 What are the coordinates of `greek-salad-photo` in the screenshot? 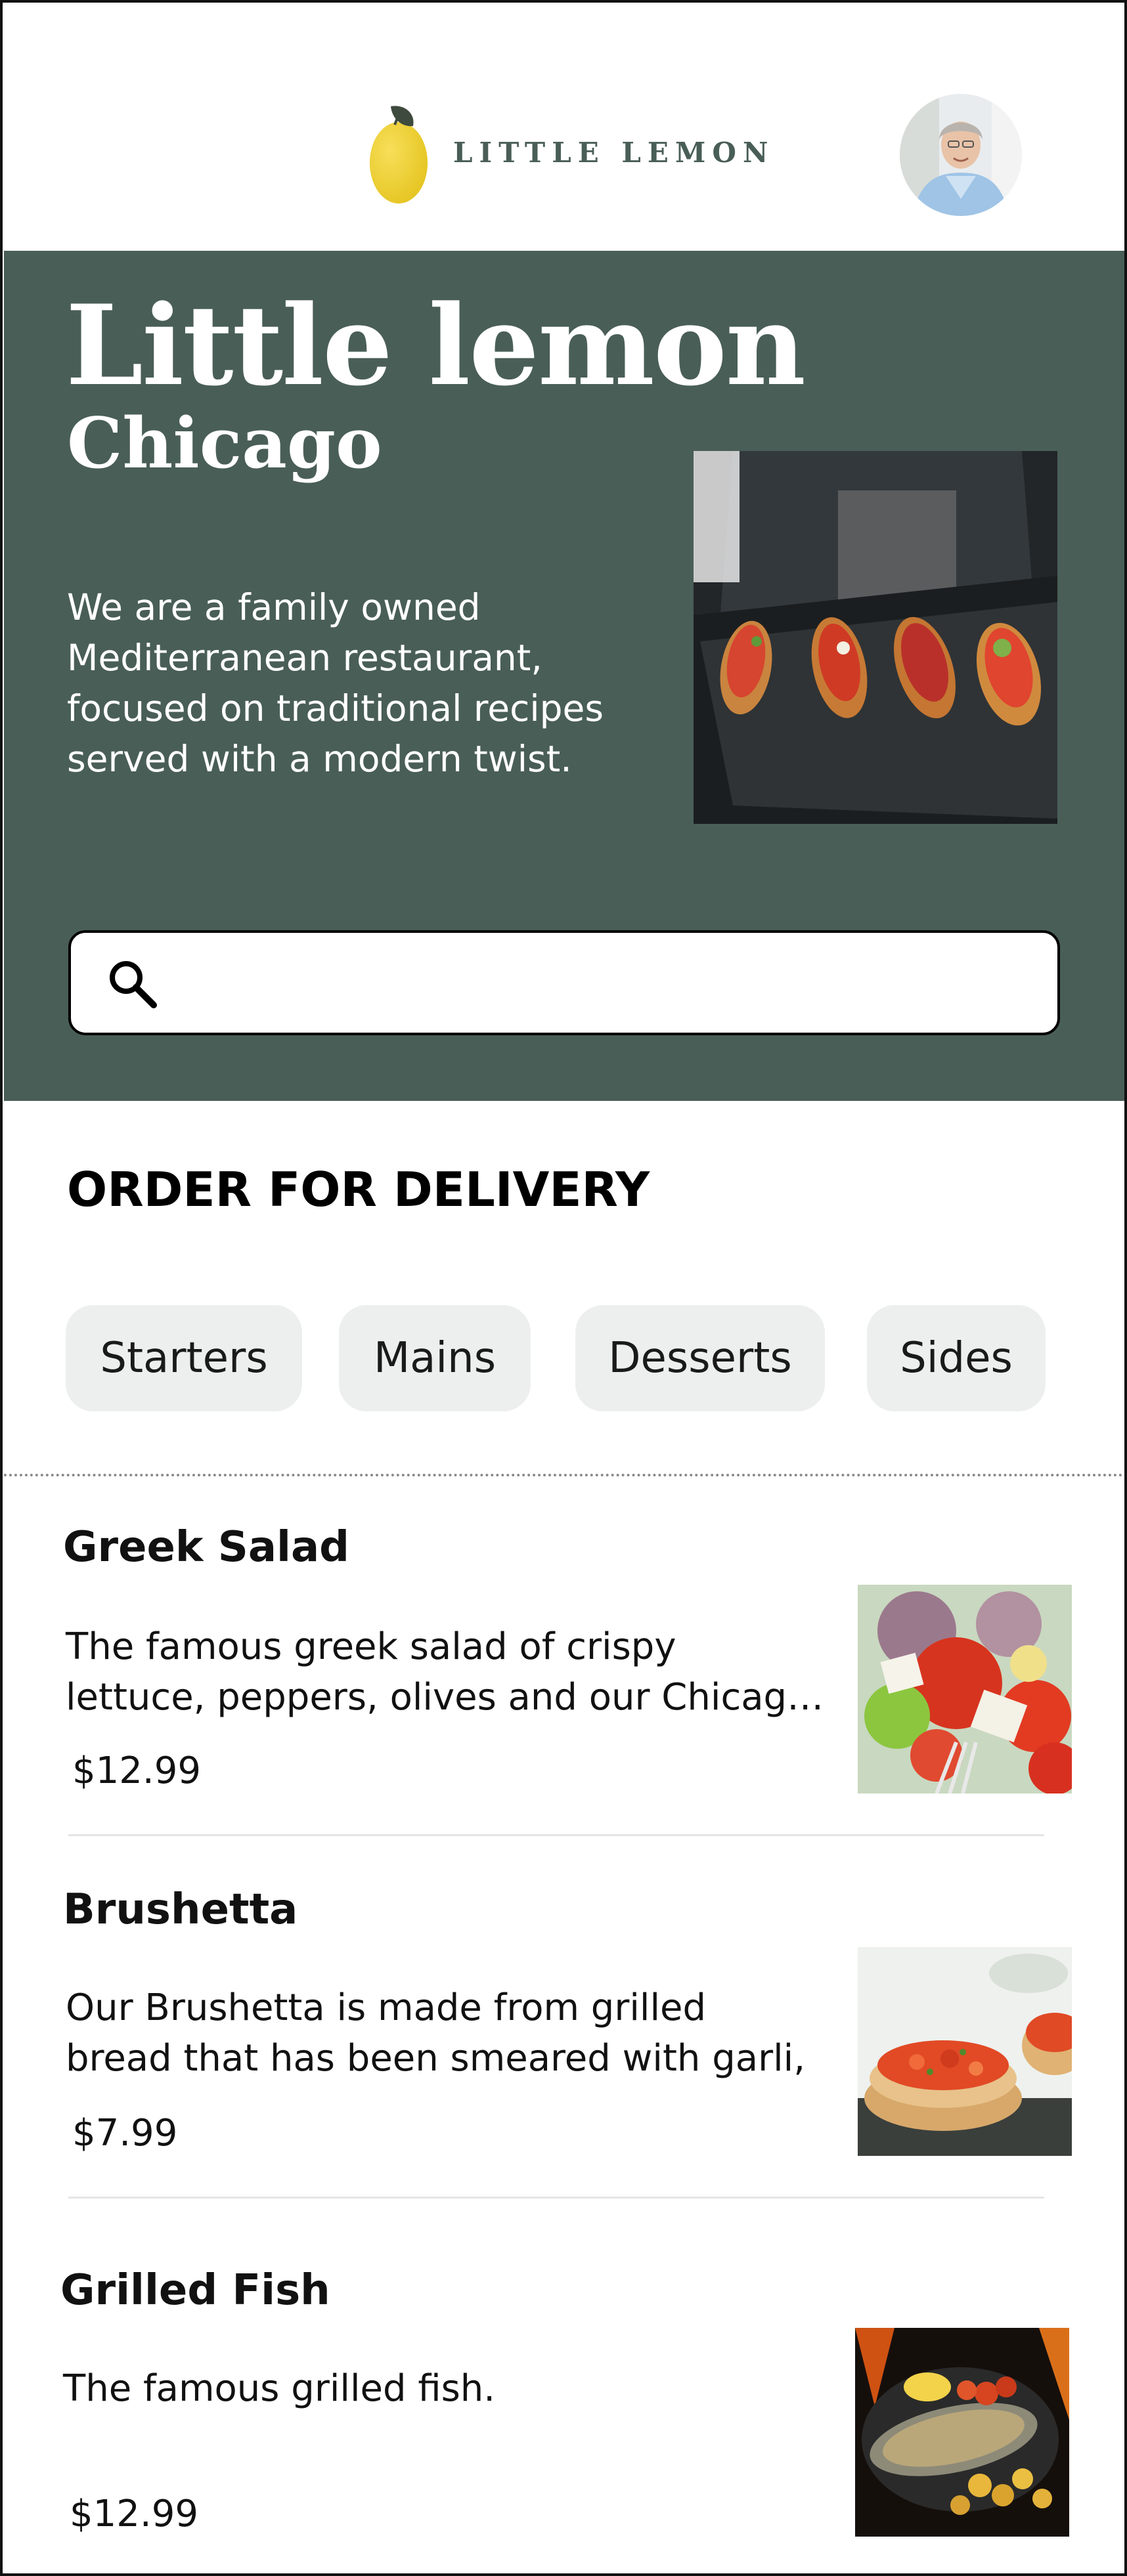 It's located at (965, 1689).